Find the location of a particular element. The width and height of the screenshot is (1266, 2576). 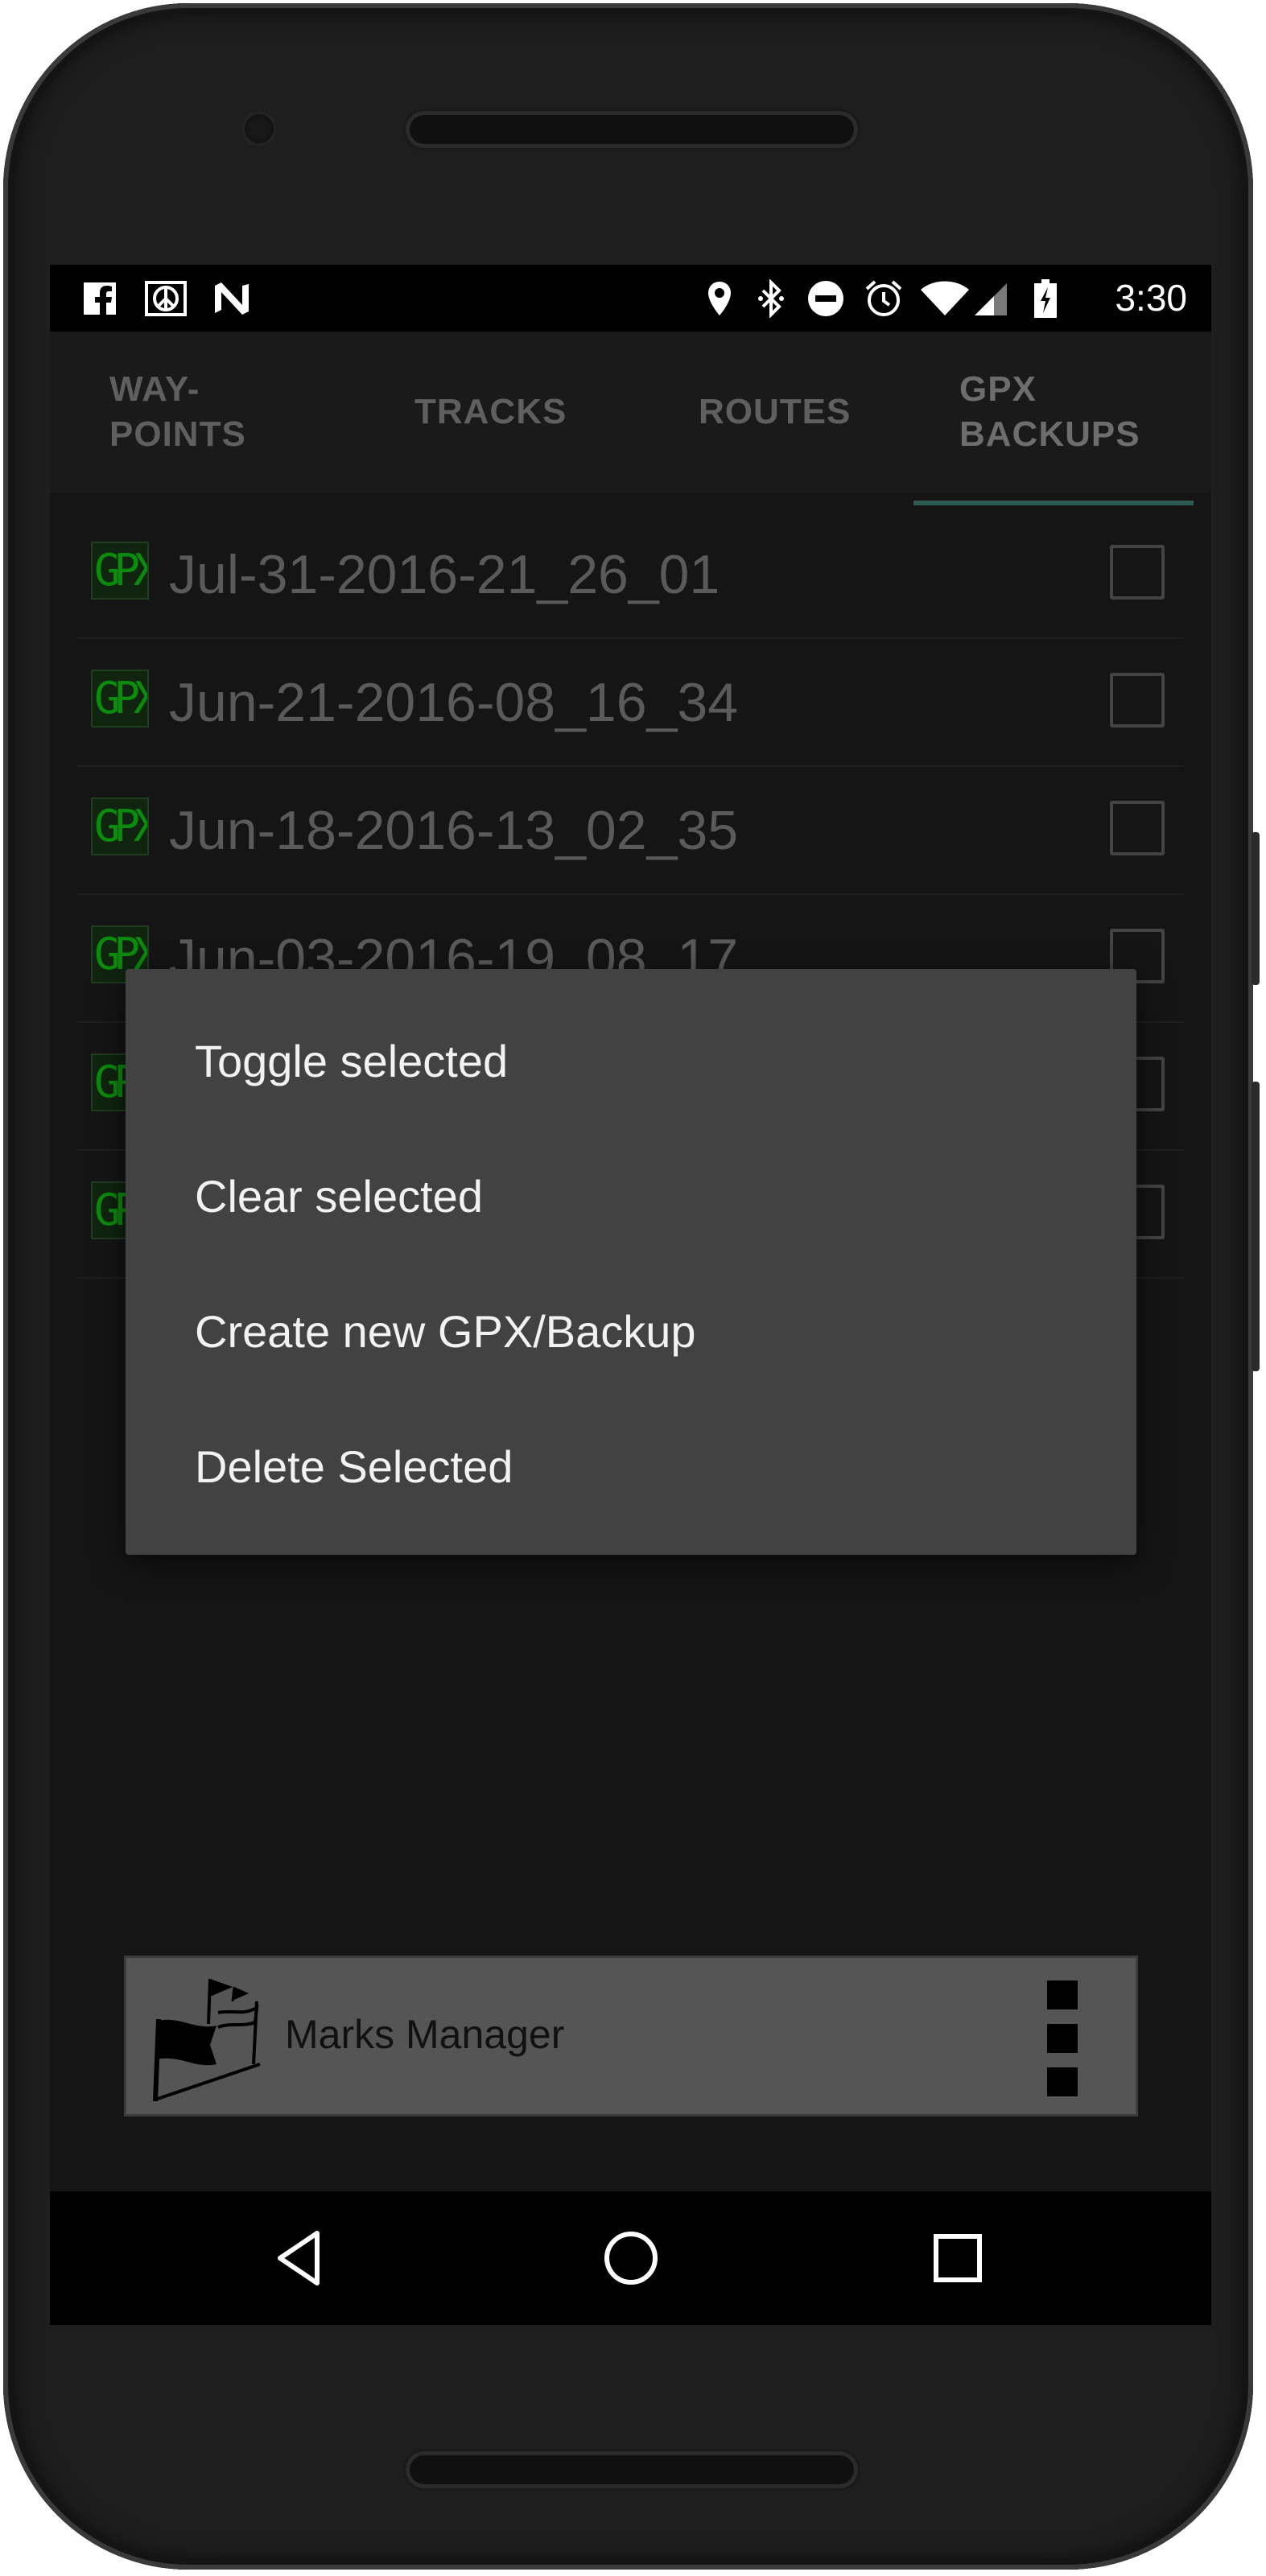

file-name: Jun-21-2016-08_16_34 is located at coordinates (454, 702).